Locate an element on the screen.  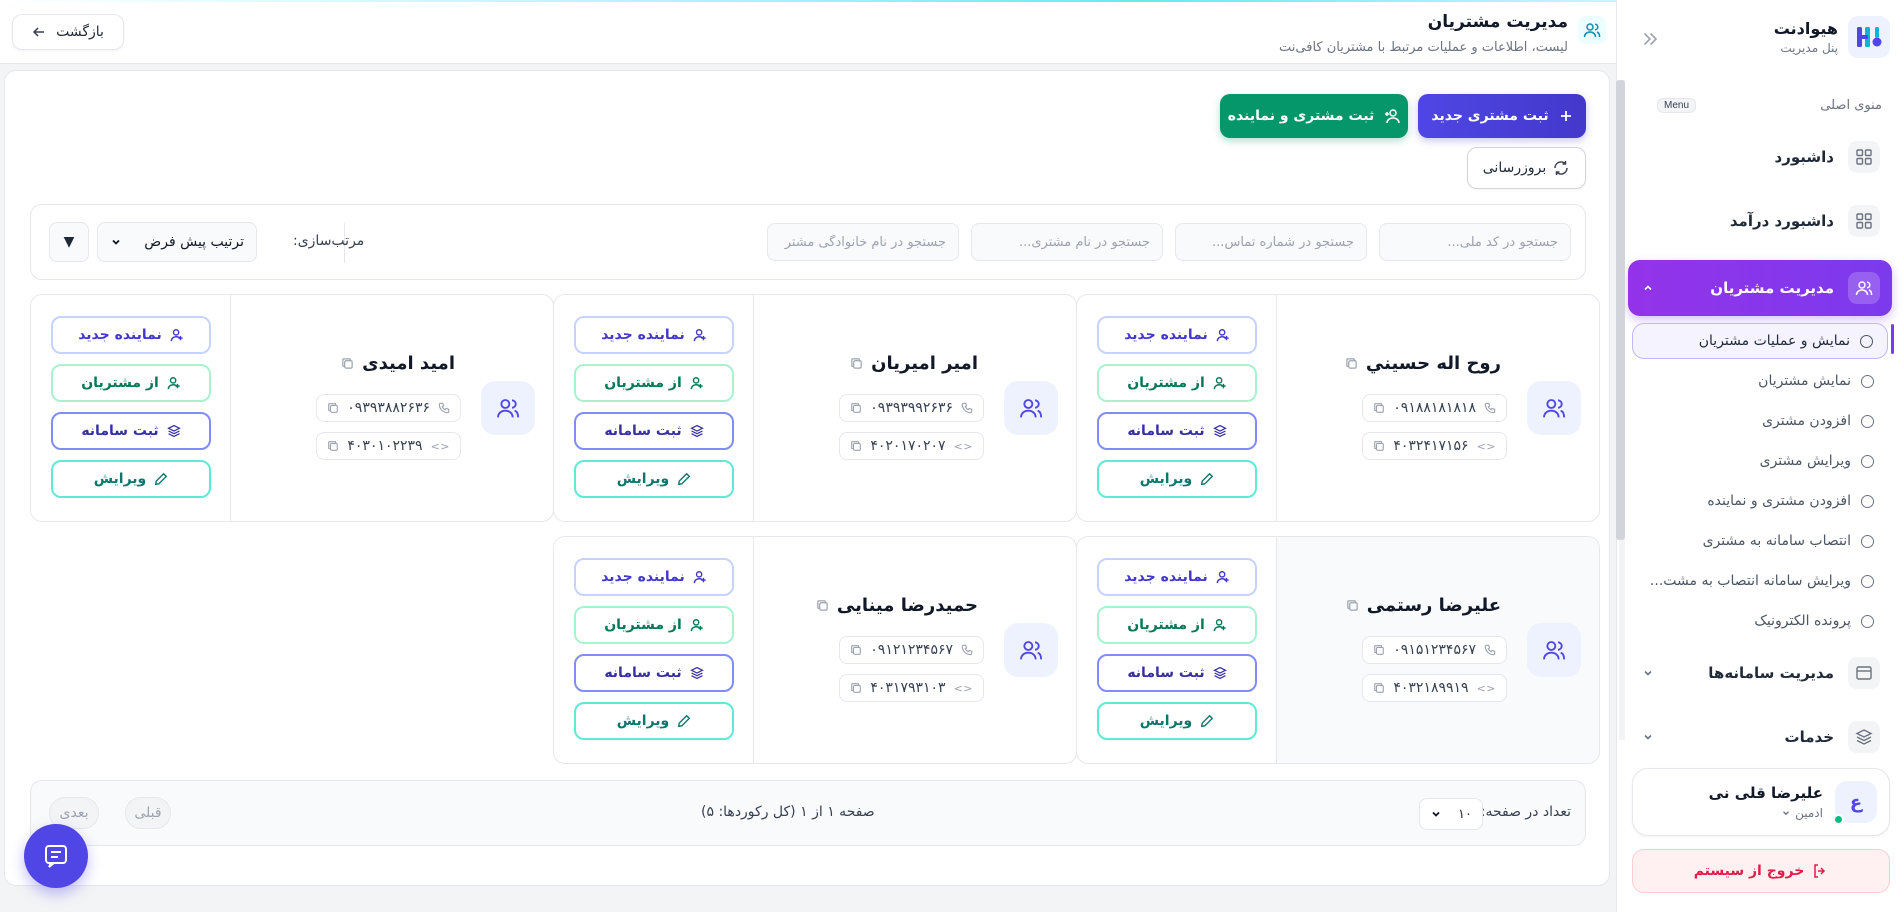
back-label: بازگشت is located at coordinates (80, 32).